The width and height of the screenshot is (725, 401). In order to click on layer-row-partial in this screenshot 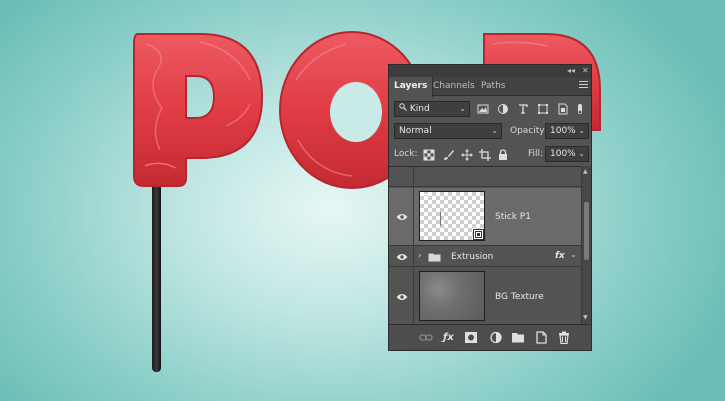, I will do `click(485, 177)`.